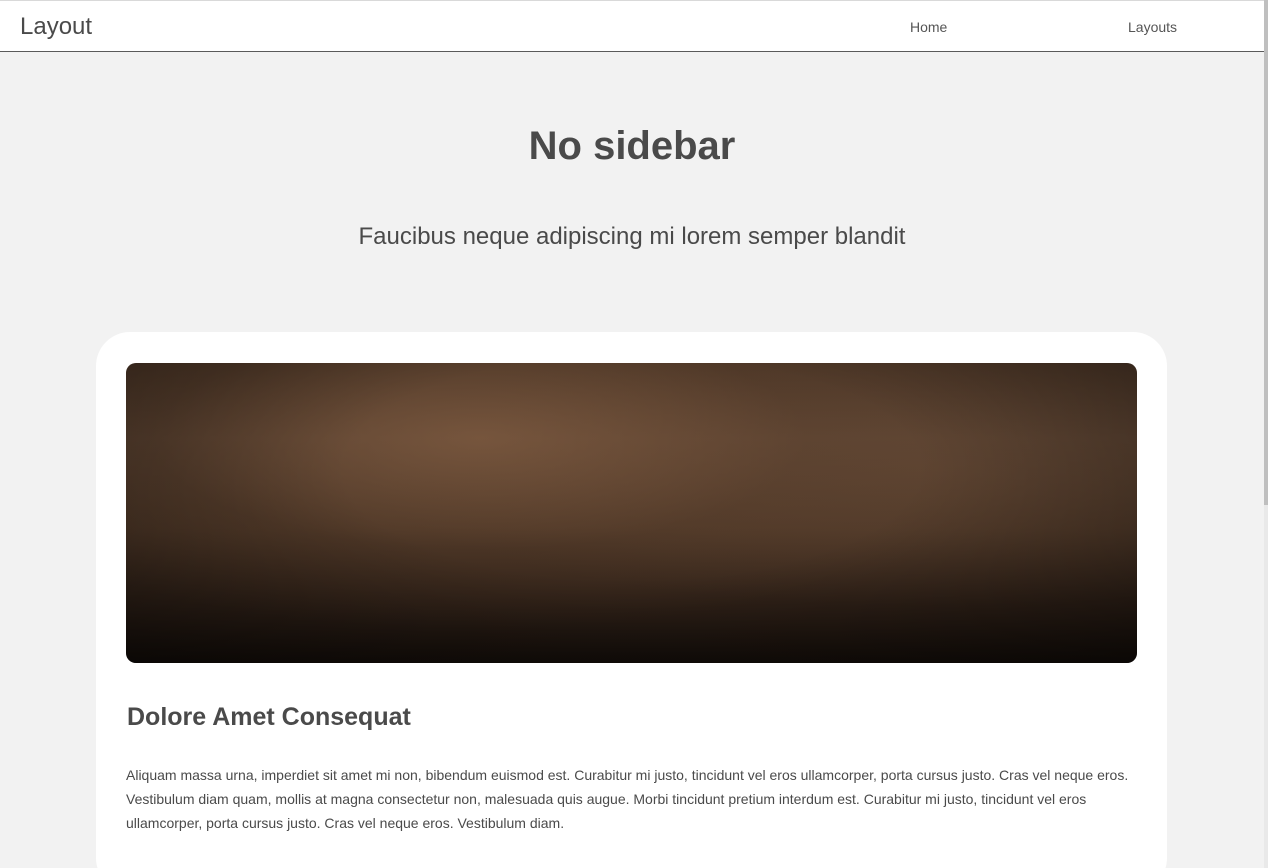  Describe the element at coordinates (56, 27) in the screenshot. I see `site-logo: Layout` at that location.